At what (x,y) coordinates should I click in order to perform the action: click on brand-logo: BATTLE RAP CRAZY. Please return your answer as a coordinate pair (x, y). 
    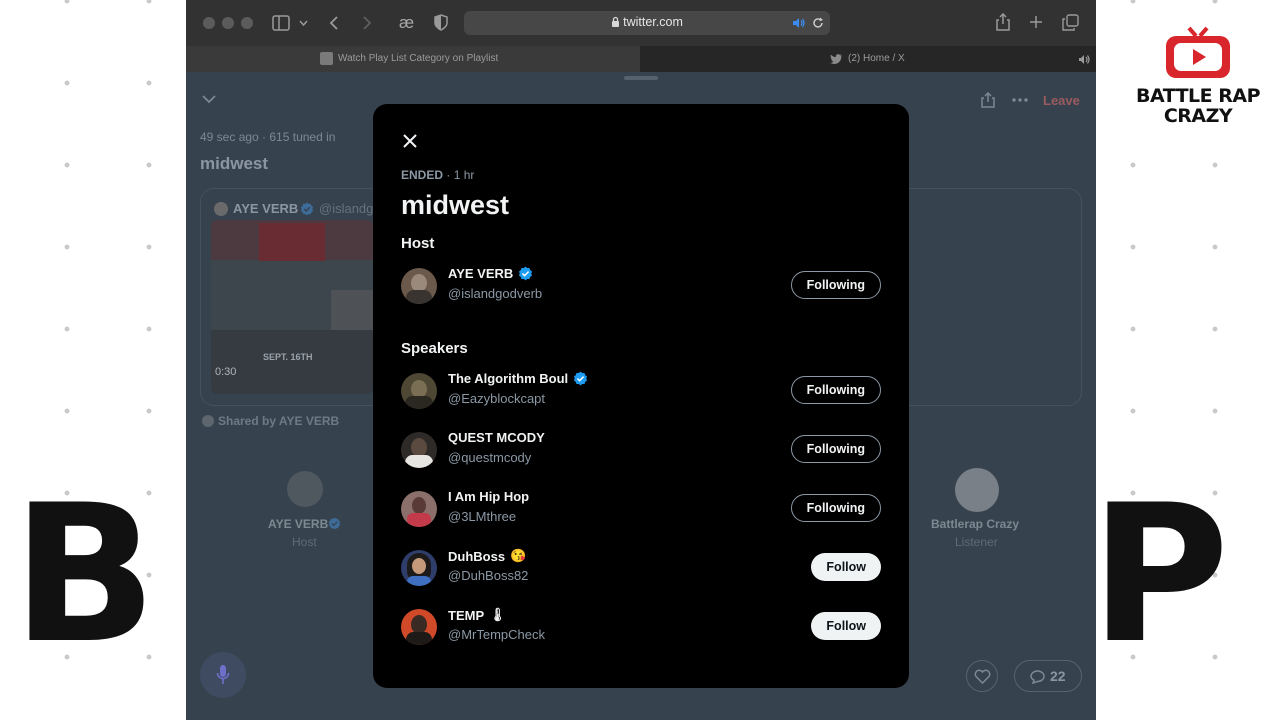
    Looking at the image, I should click on (1198, 84).